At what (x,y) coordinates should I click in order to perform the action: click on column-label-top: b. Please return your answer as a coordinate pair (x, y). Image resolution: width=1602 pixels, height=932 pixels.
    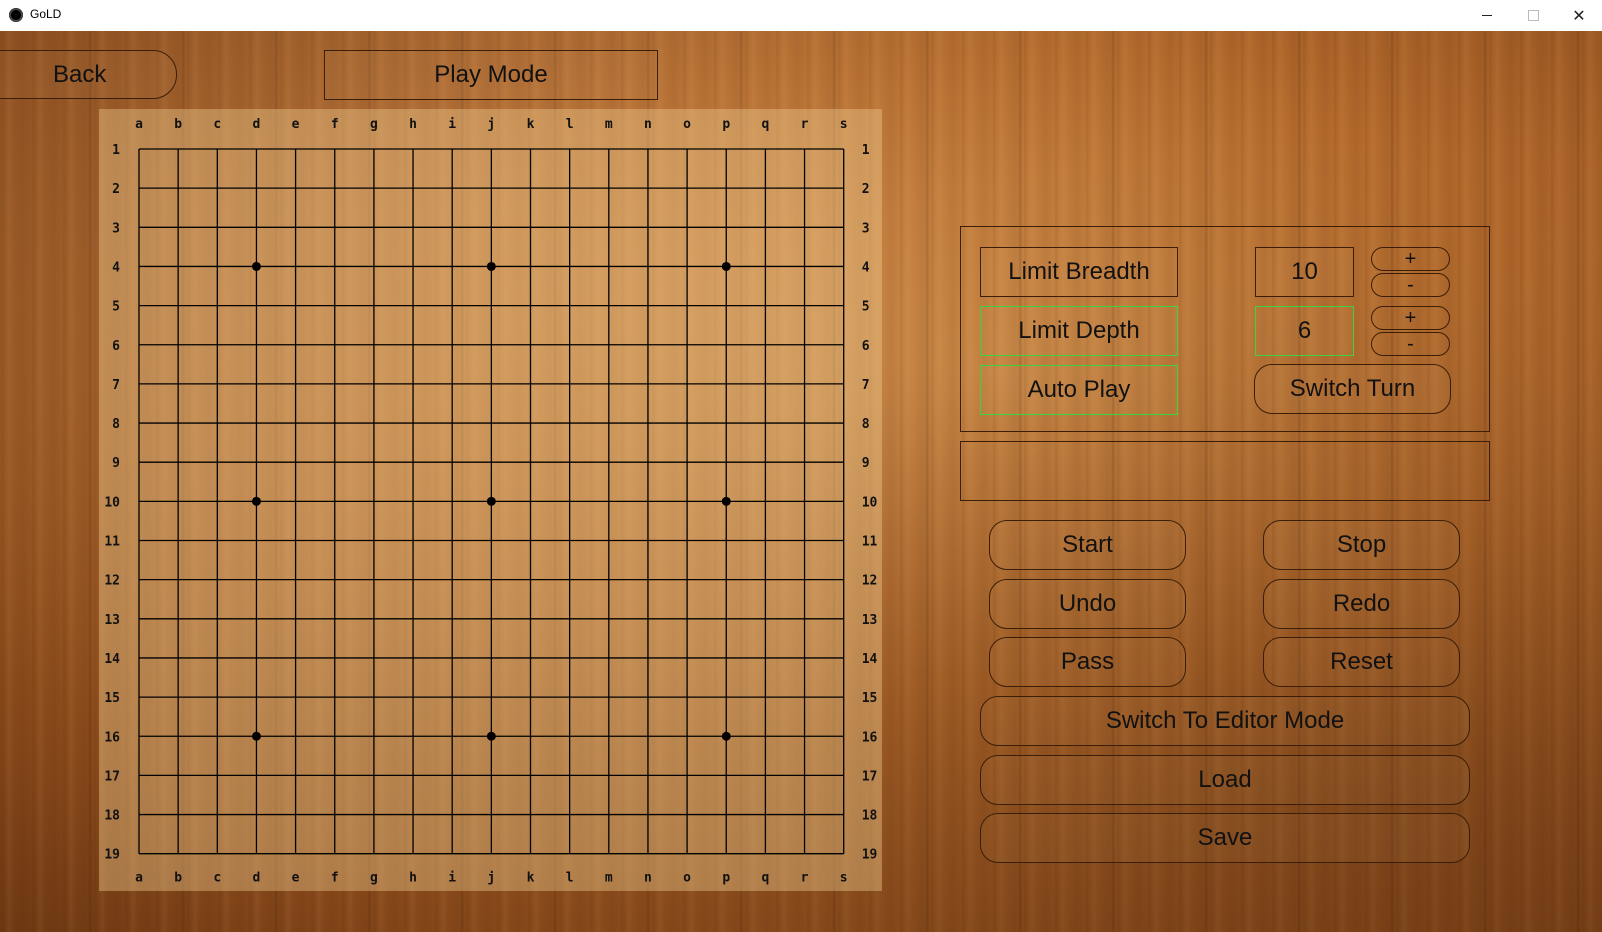
    Looking at the image, I should click on (178, 124).